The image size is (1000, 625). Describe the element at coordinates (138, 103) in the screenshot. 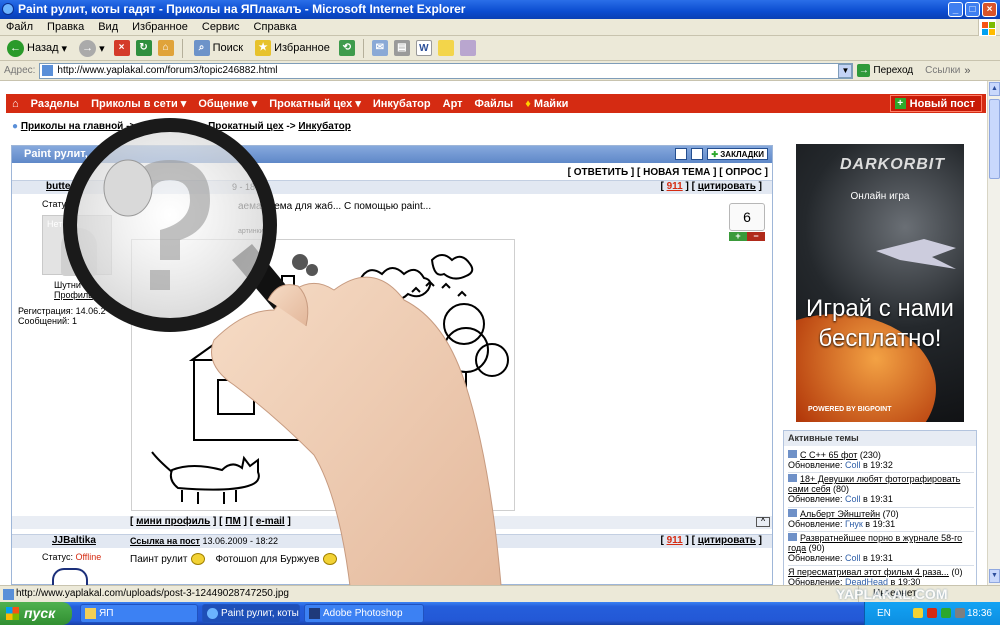

I see `nav-fun: Приколы в сети ▾` at that location.